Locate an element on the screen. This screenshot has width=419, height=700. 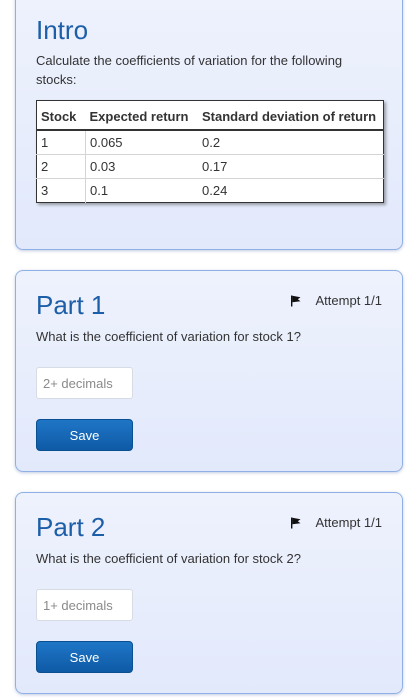
table-row: 1 0.065 0.2 is located at coordinates (210, 142).